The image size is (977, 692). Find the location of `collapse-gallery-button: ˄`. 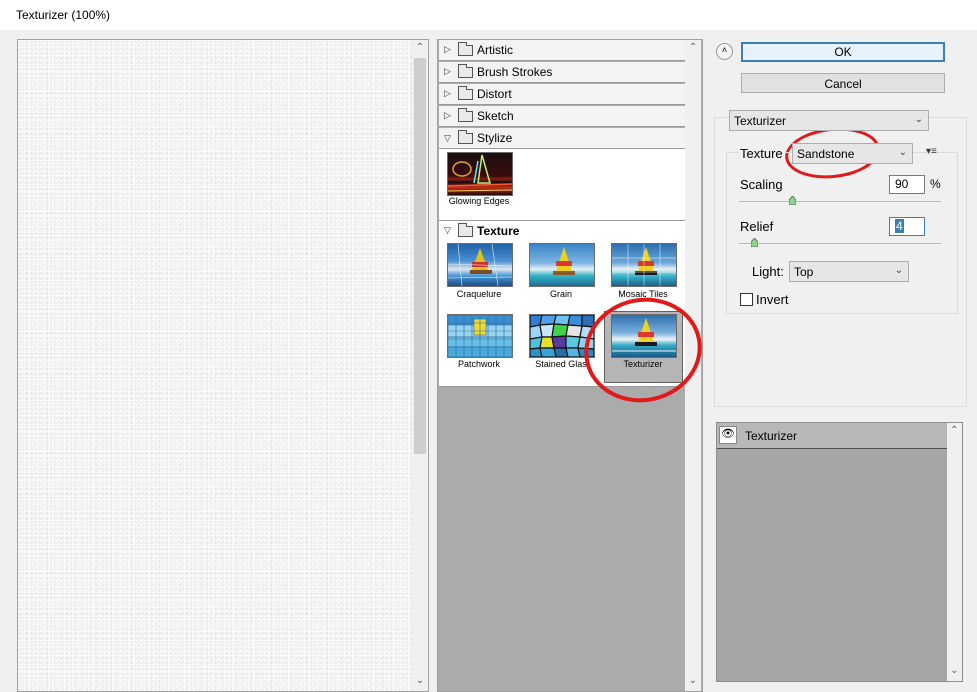

collapse-gallery-button: ˄ is located at coordinates (724, 51).